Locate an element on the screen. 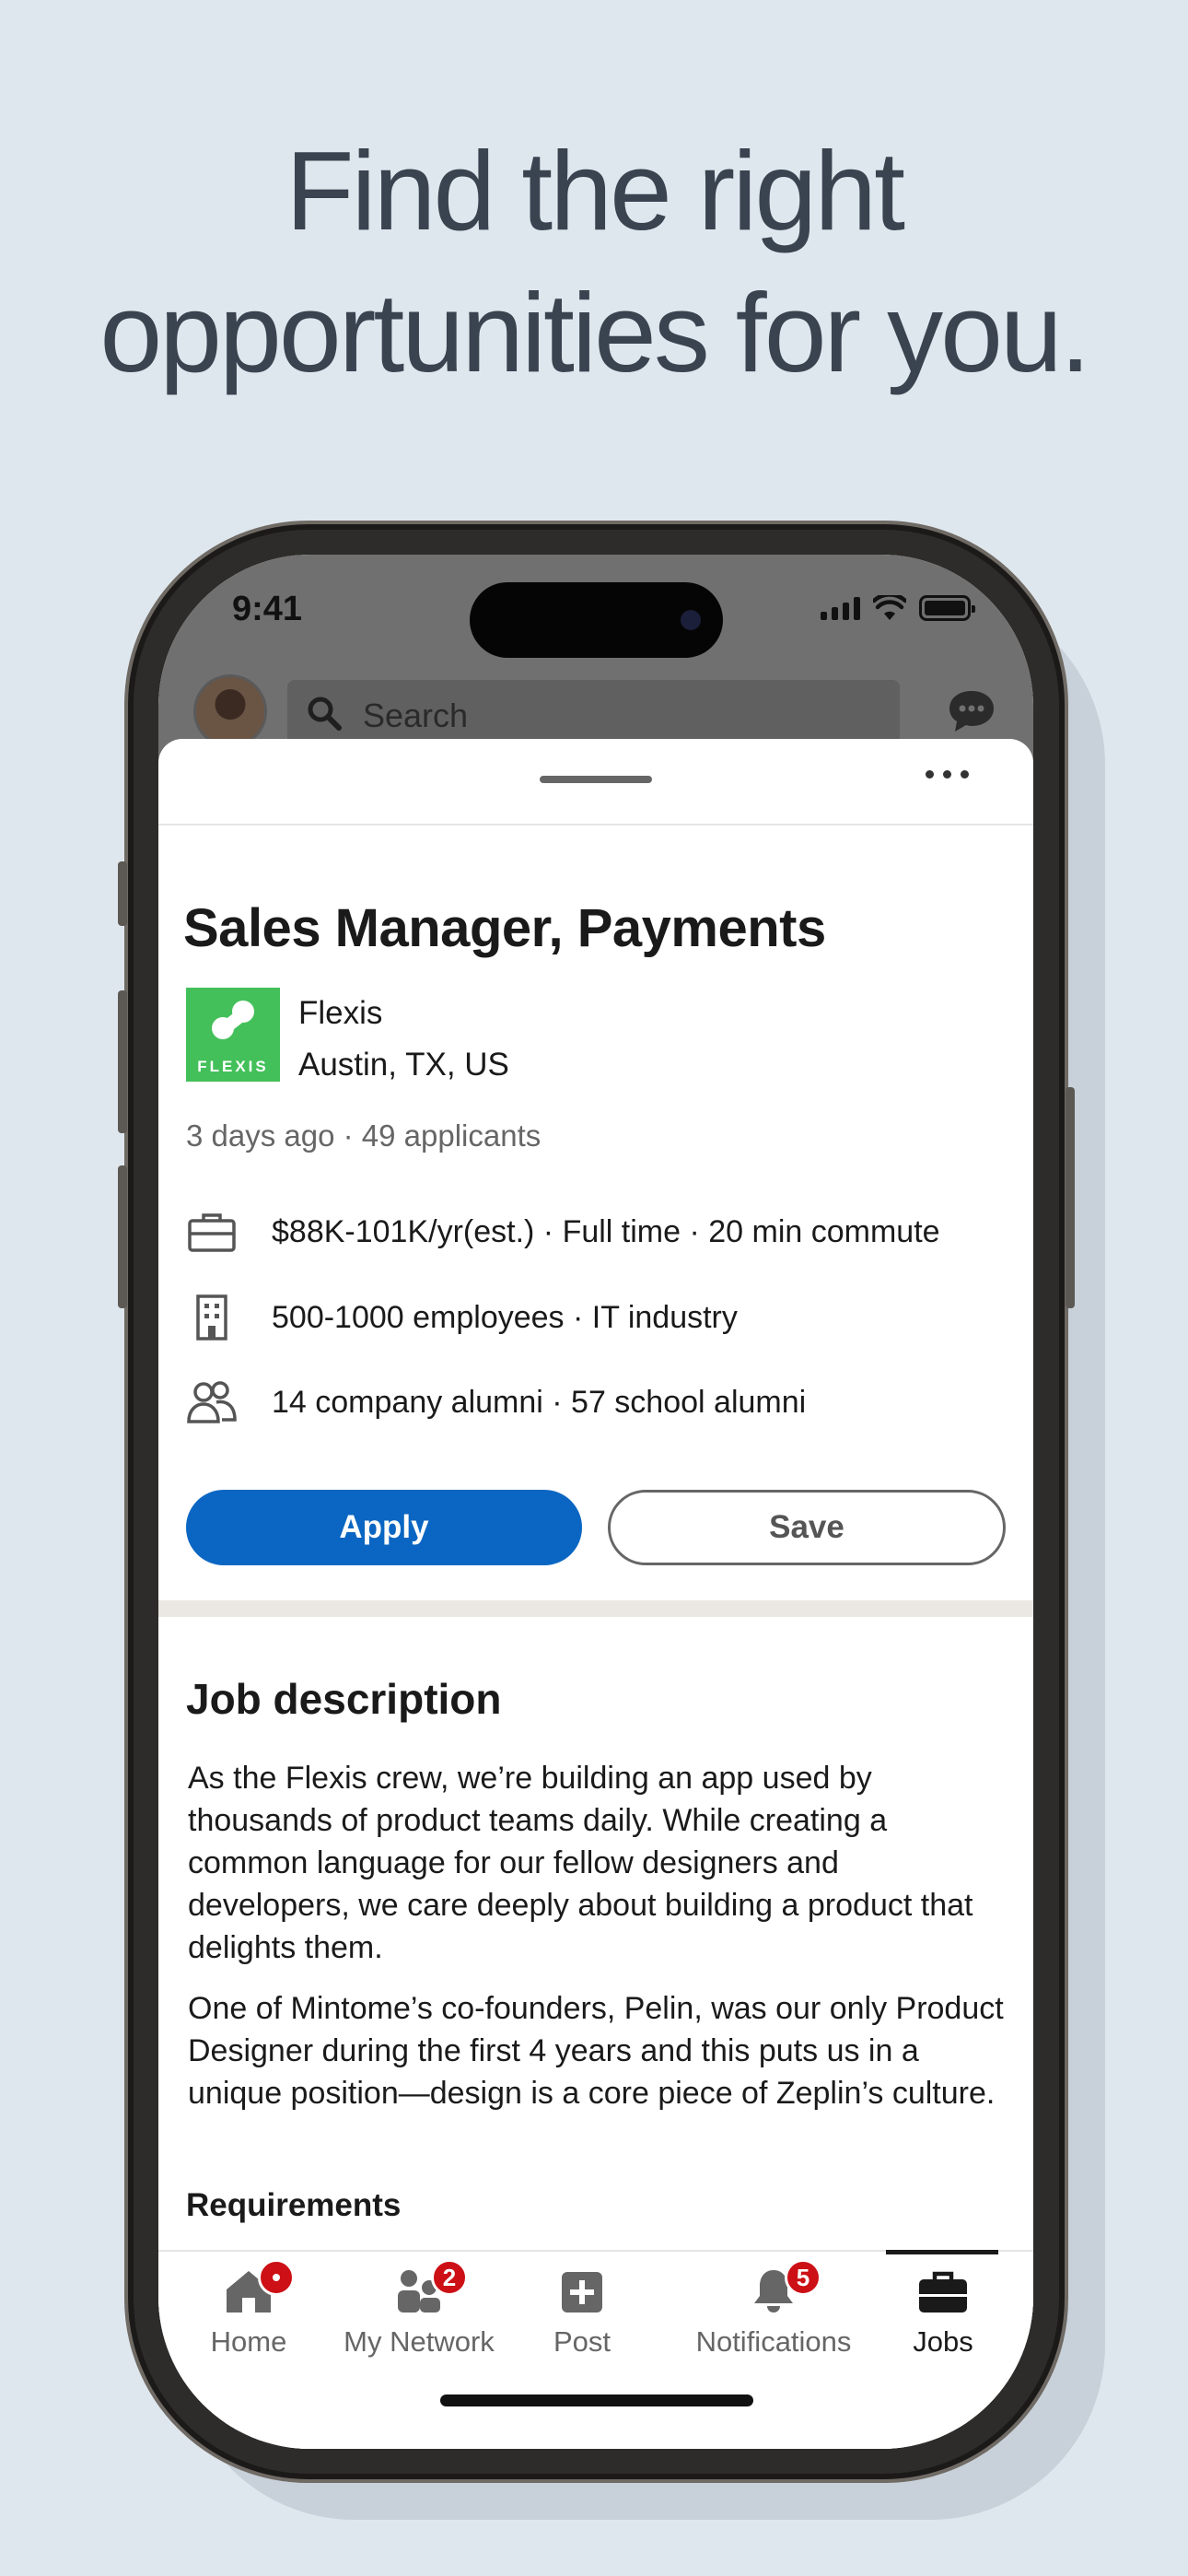  tab-notifications: 5 Notifications is located at coordinates (773, 2309).